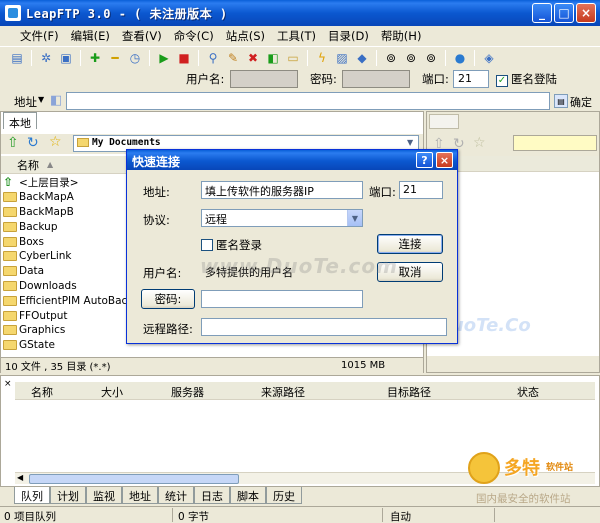 The width and height of the screenshot is (600, 523). Describe the element at coordinates (90, 36) in the screenshot. I see `menu-edit: 编辑(E)` at that location.